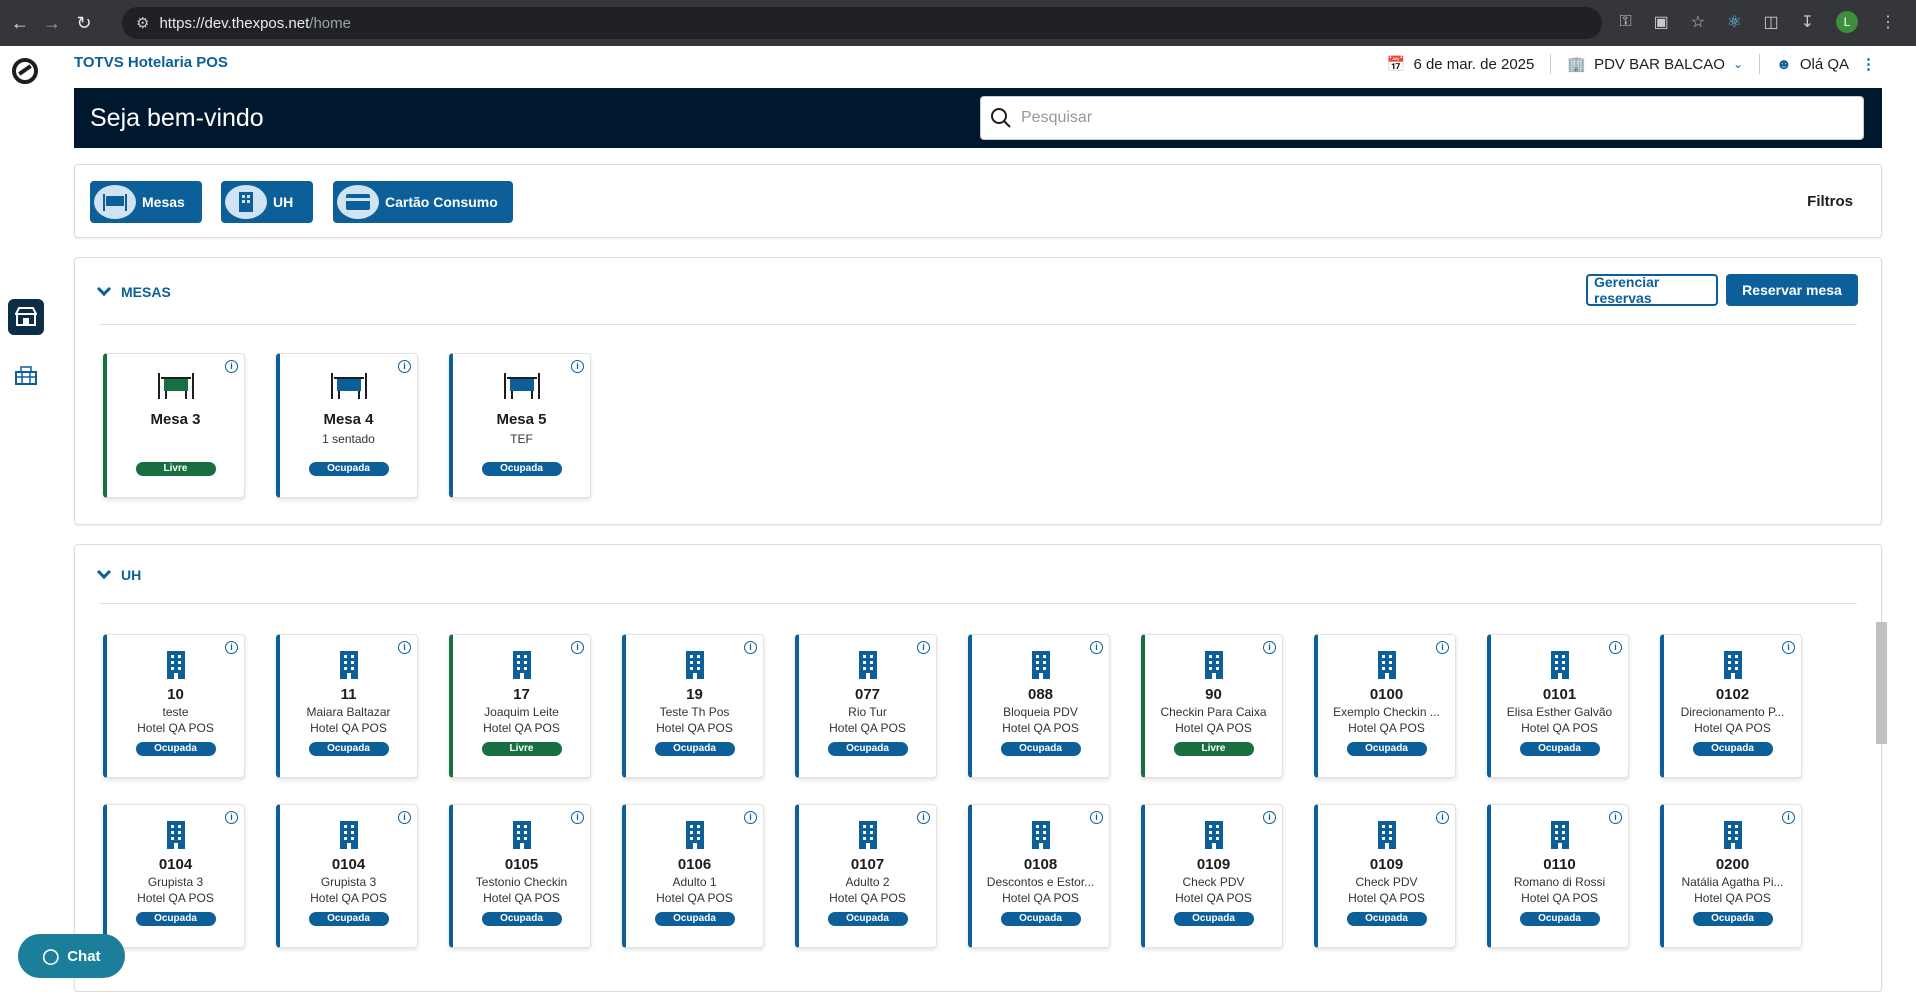 The image size is (1916, 992). What do you see at coordinates (174, 706) in the screenshot?
I see `uh-card: i 10 teste Hotel QA POS Ocupada` at bounding box center [174, 706].